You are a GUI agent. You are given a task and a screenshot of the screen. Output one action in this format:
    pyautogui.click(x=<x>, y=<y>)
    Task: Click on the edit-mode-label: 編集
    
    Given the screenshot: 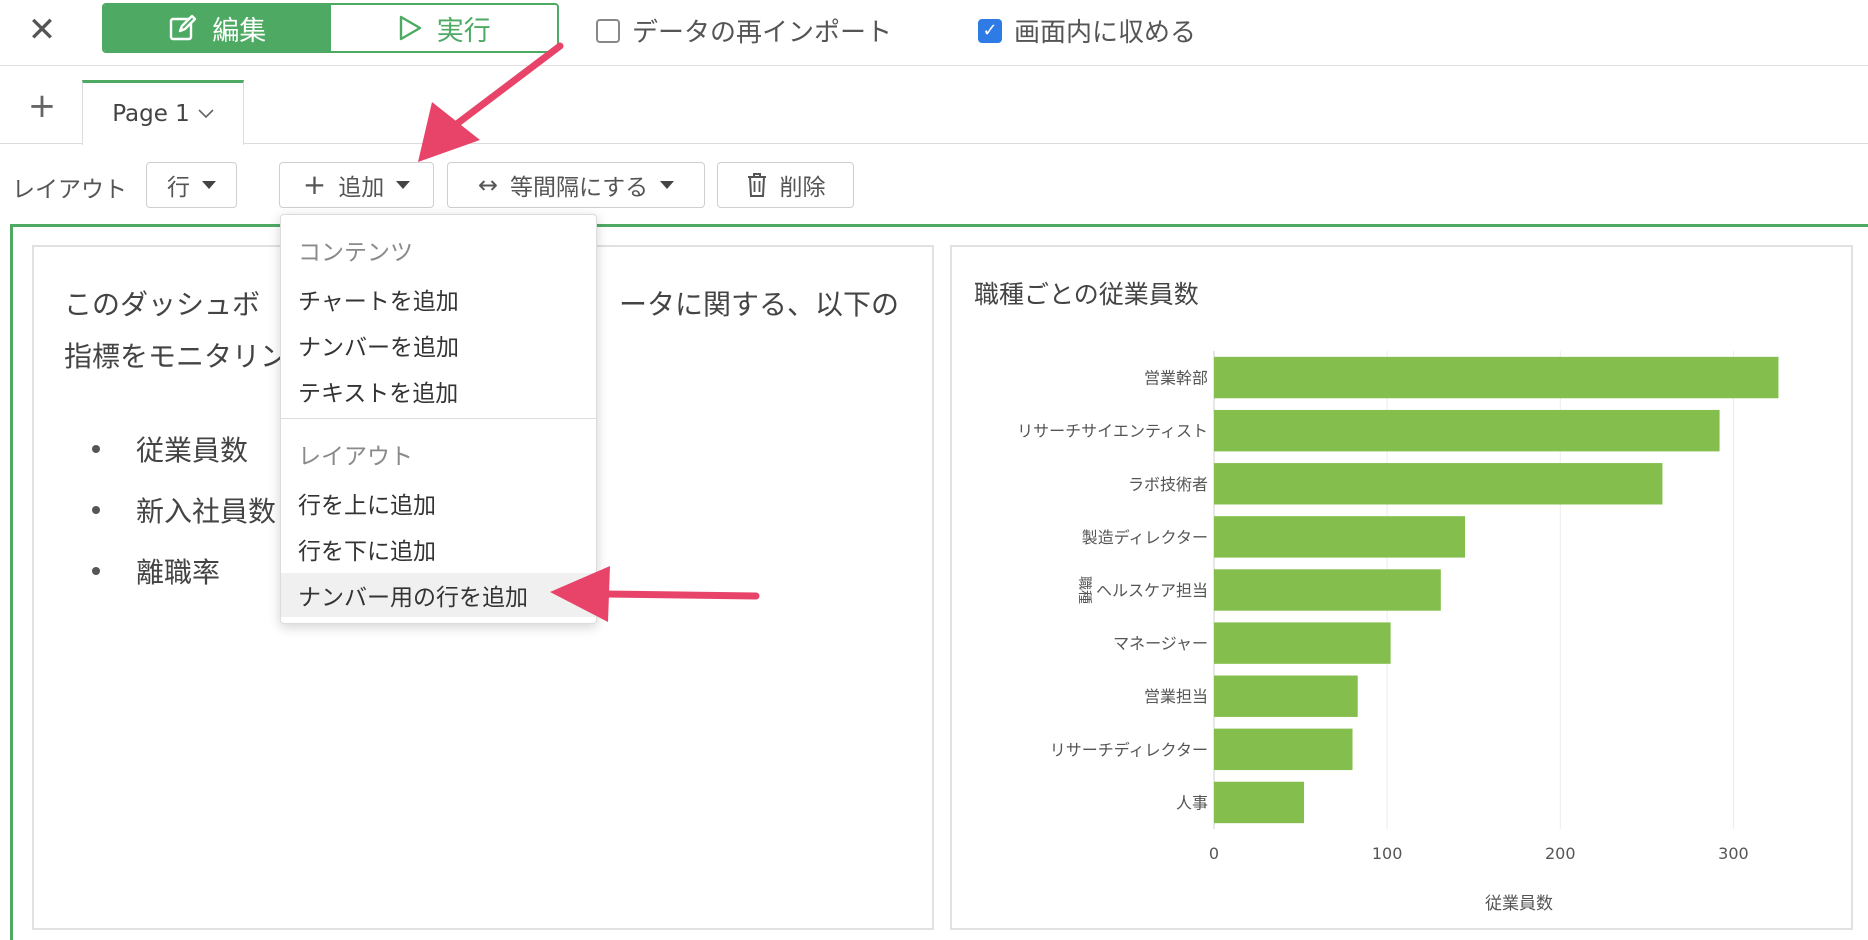 What is the action you would take?
    pyautogui.click(x=239, y=31)
    